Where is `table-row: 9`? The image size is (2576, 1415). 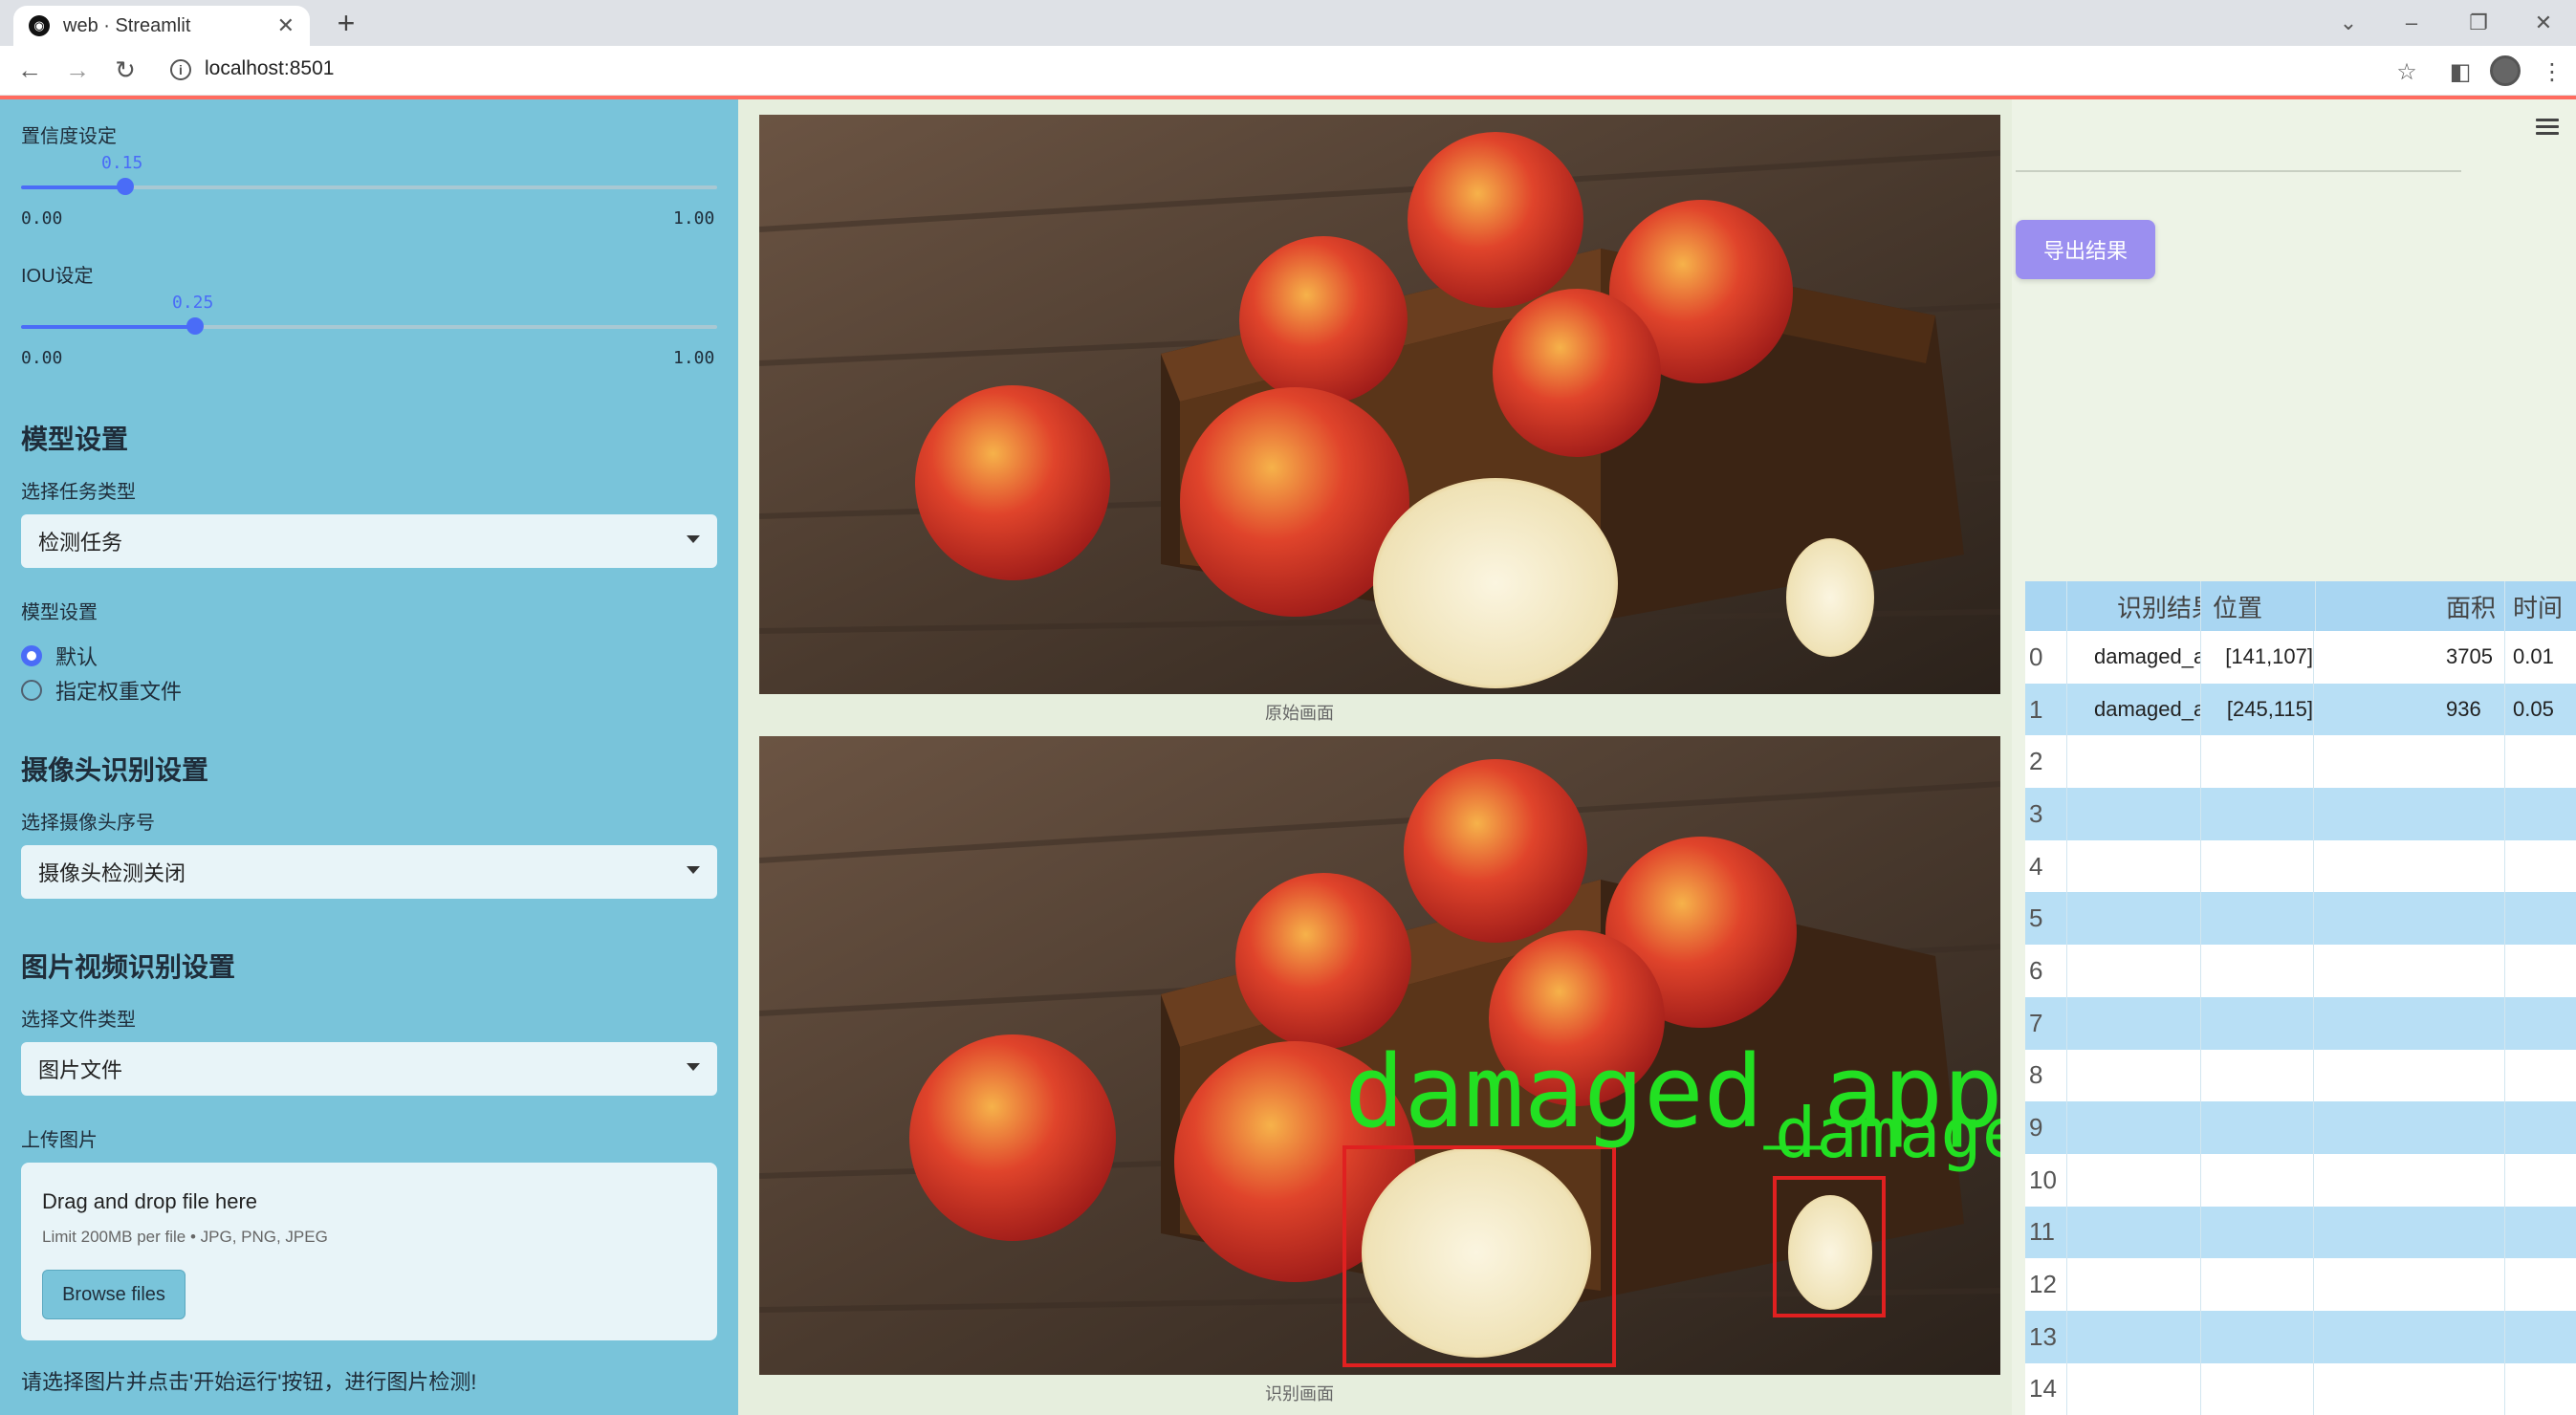 table-row: 9 is located at coordinates (2300, 1127).